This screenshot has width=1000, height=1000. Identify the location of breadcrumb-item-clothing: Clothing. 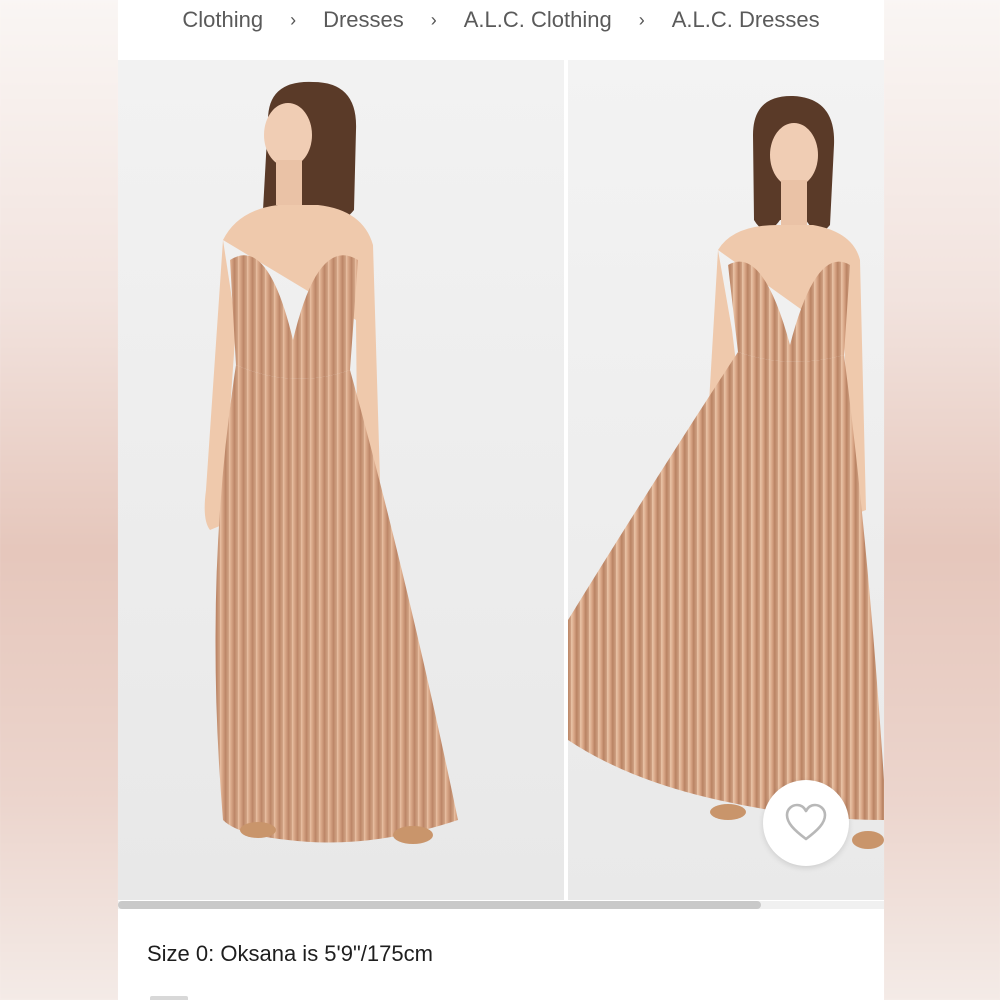
(222, 20).